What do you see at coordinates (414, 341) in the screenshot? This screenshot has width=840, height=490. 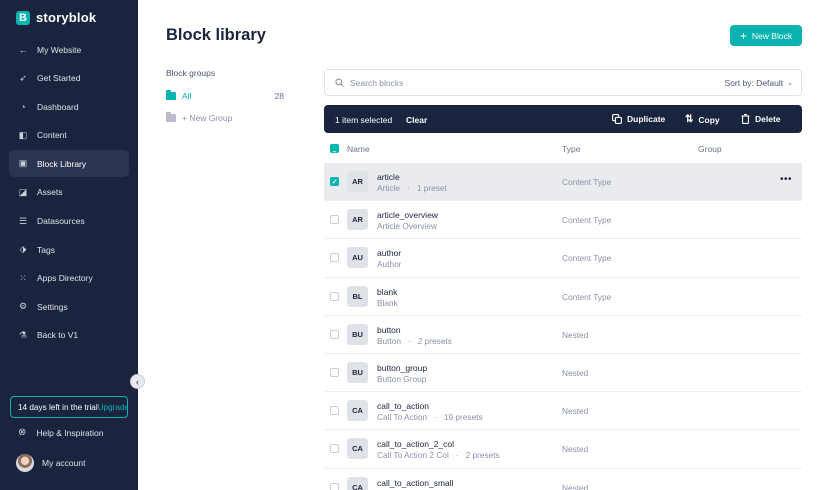 I see `block-subtitle: Button · 2 presets` at bounding box center [414, 341].